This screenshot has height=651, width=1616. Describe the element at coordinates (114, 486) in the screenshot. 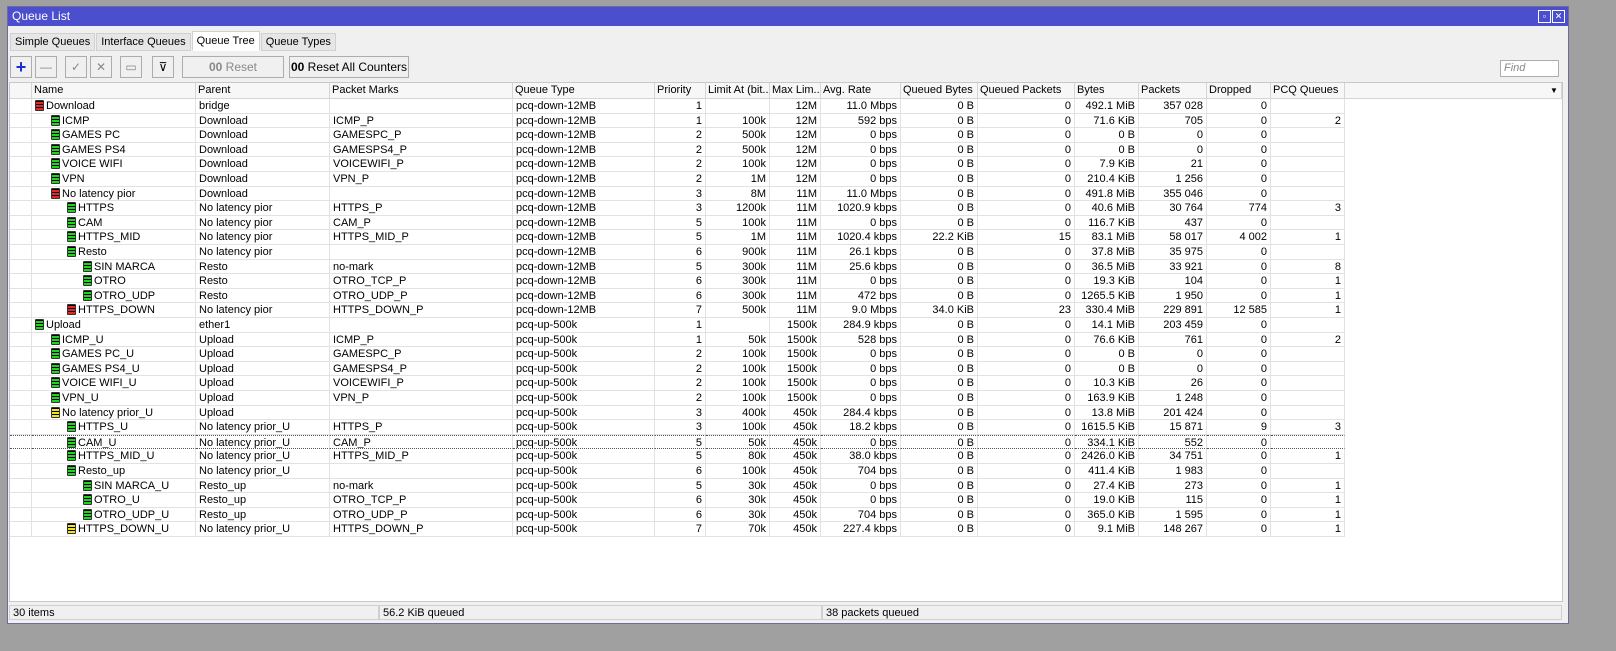

I see `cell-name: SIN MARCA_U` at that location.